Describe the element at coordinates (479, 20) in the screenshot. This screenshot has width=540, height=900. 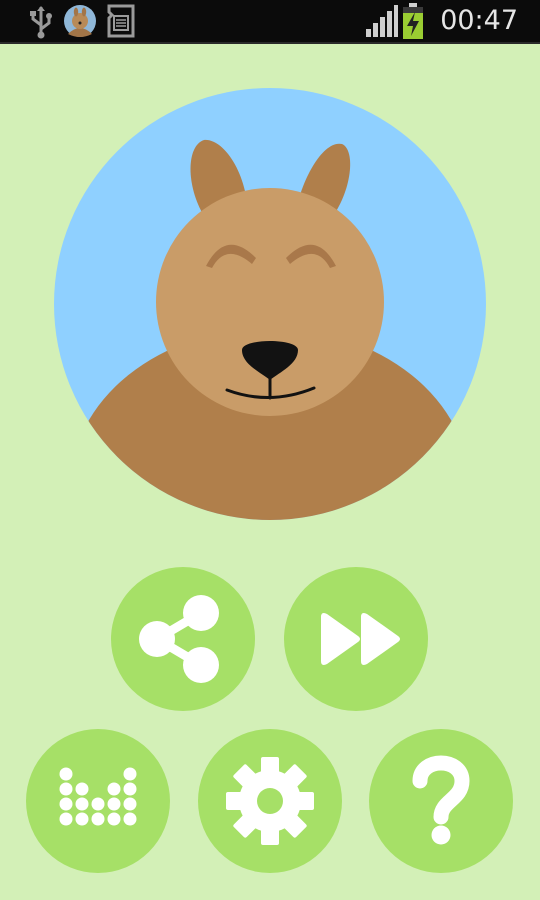
I see `status-bar-time: 00:47` at that location.